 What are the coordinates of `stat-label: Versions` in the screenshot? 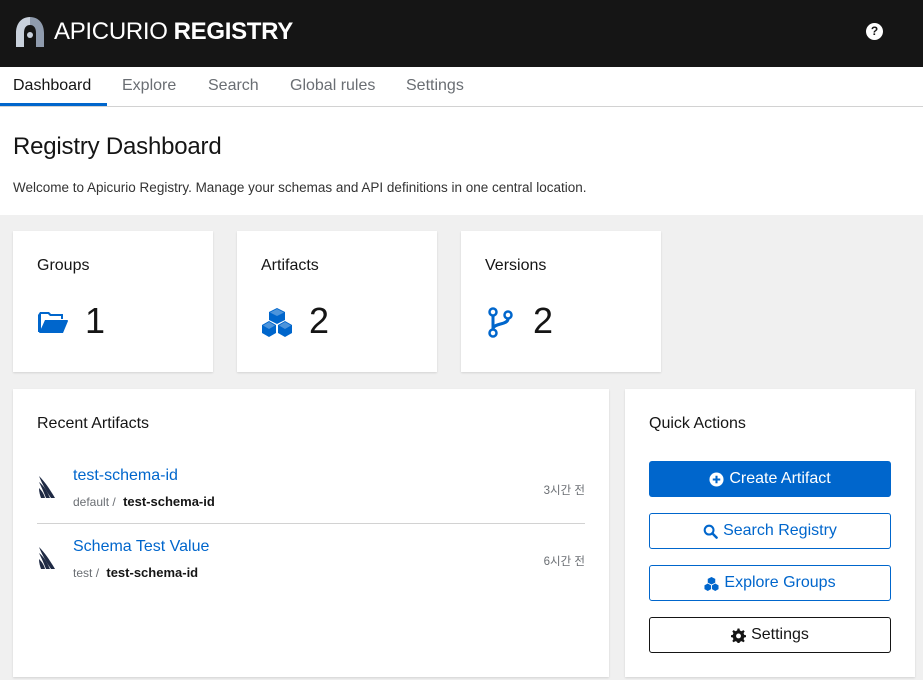 It's located at (516, 265).